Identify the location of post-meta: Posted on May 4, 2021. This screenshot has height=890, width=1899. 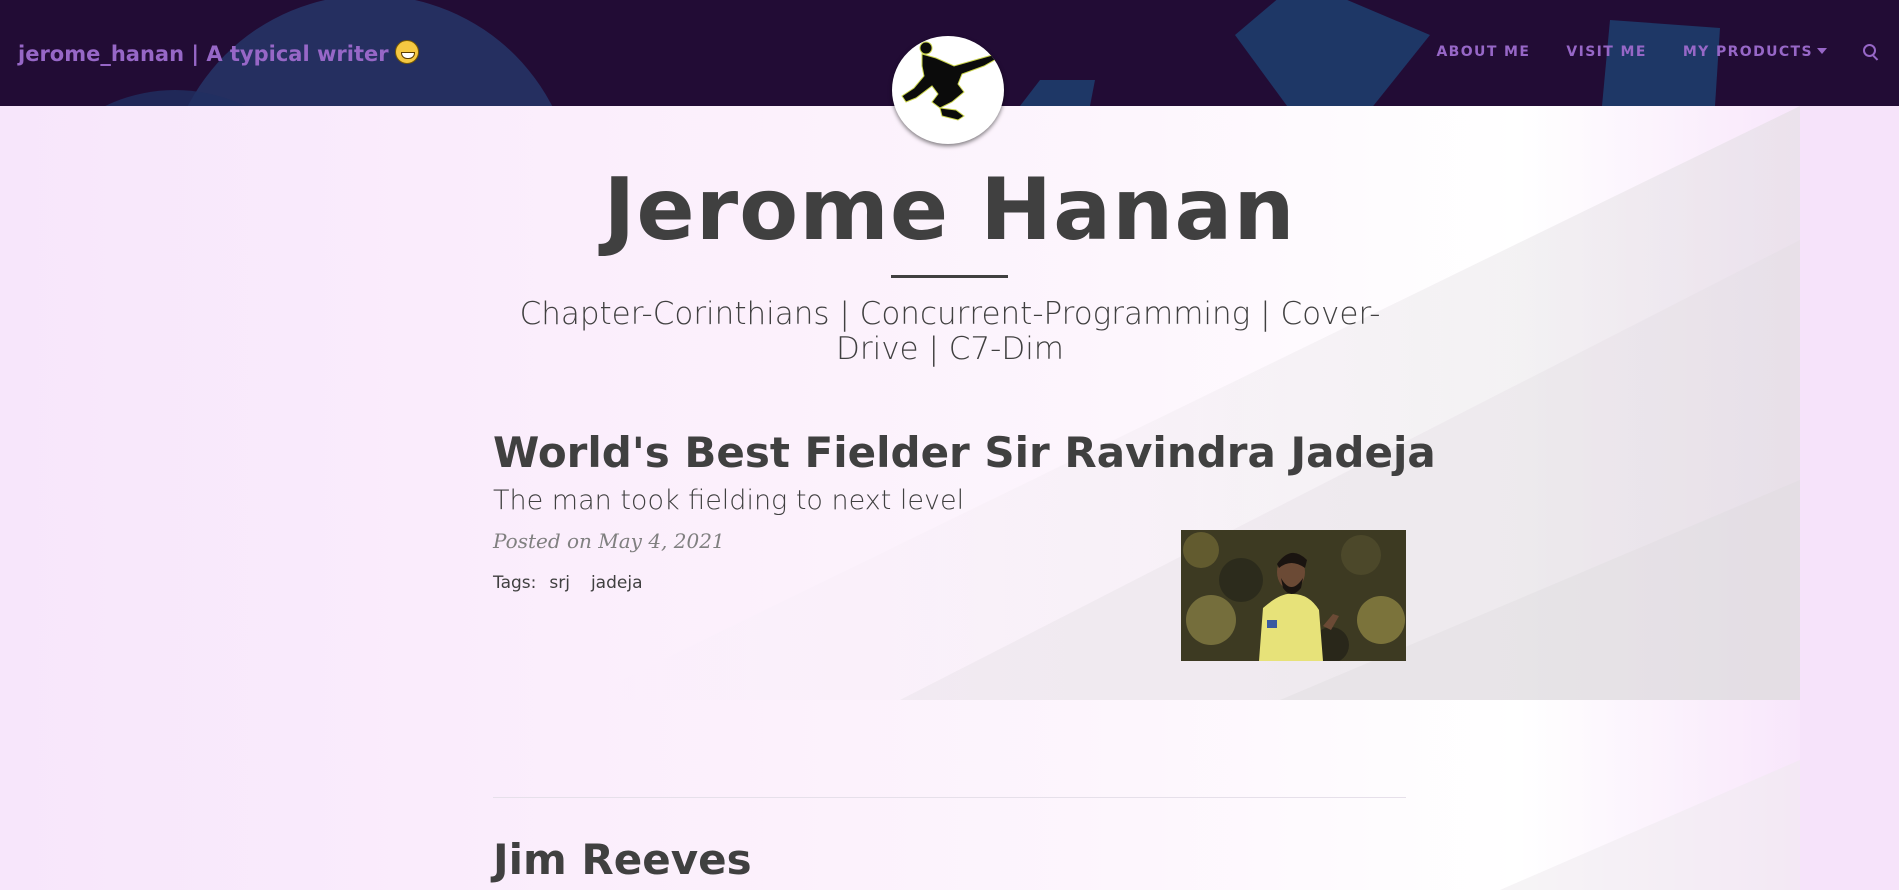
(609, 541).